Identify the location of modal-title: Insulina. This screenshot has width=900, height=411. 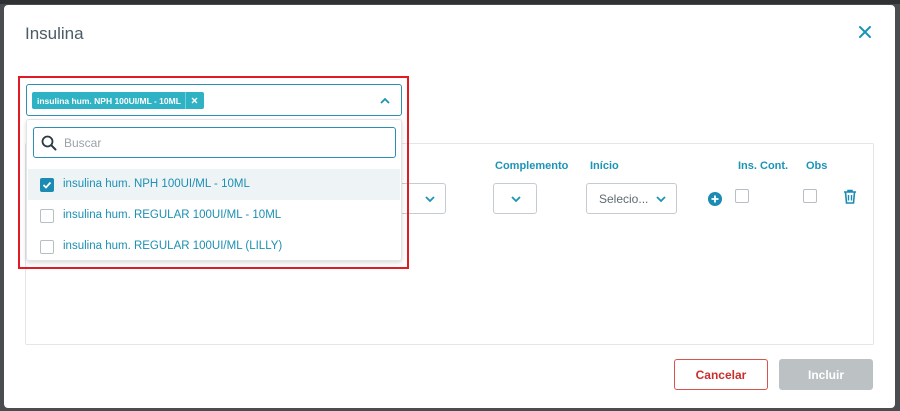
(54, 33).